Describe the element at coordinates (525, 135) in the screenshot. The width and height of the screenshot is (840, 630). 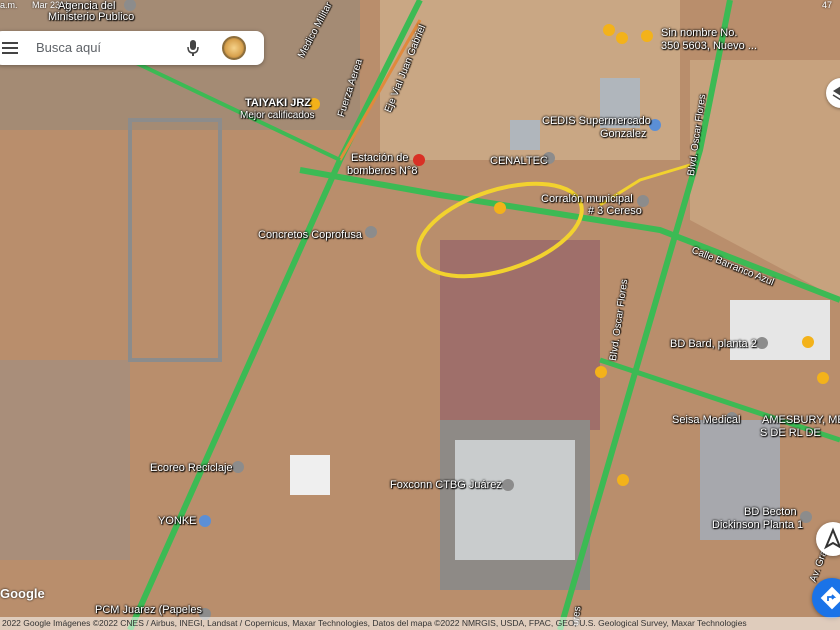
I see `cenaltec-building` at that location.